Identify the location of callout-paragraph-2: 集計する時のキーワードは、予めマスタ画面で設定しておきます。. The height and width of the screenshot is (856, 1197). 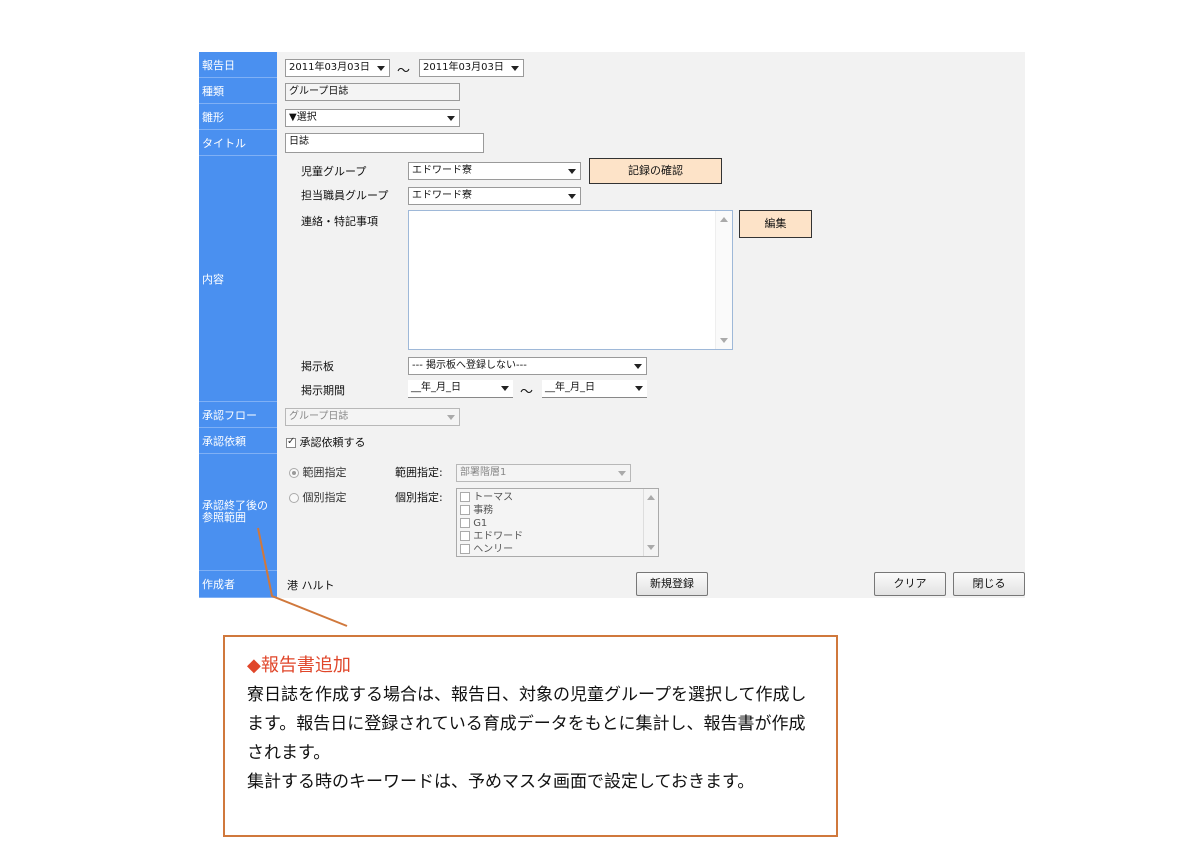
(501, 782).